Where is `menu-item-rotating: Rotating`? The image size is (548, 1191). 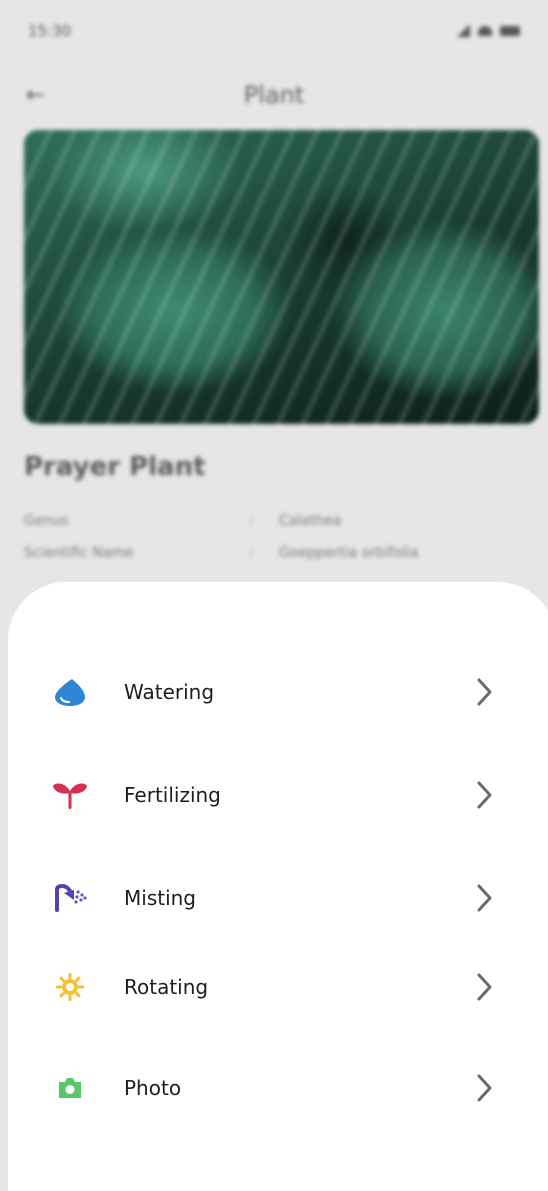 menu-item-rotating: Rotating is located at coordinates (278, 987).